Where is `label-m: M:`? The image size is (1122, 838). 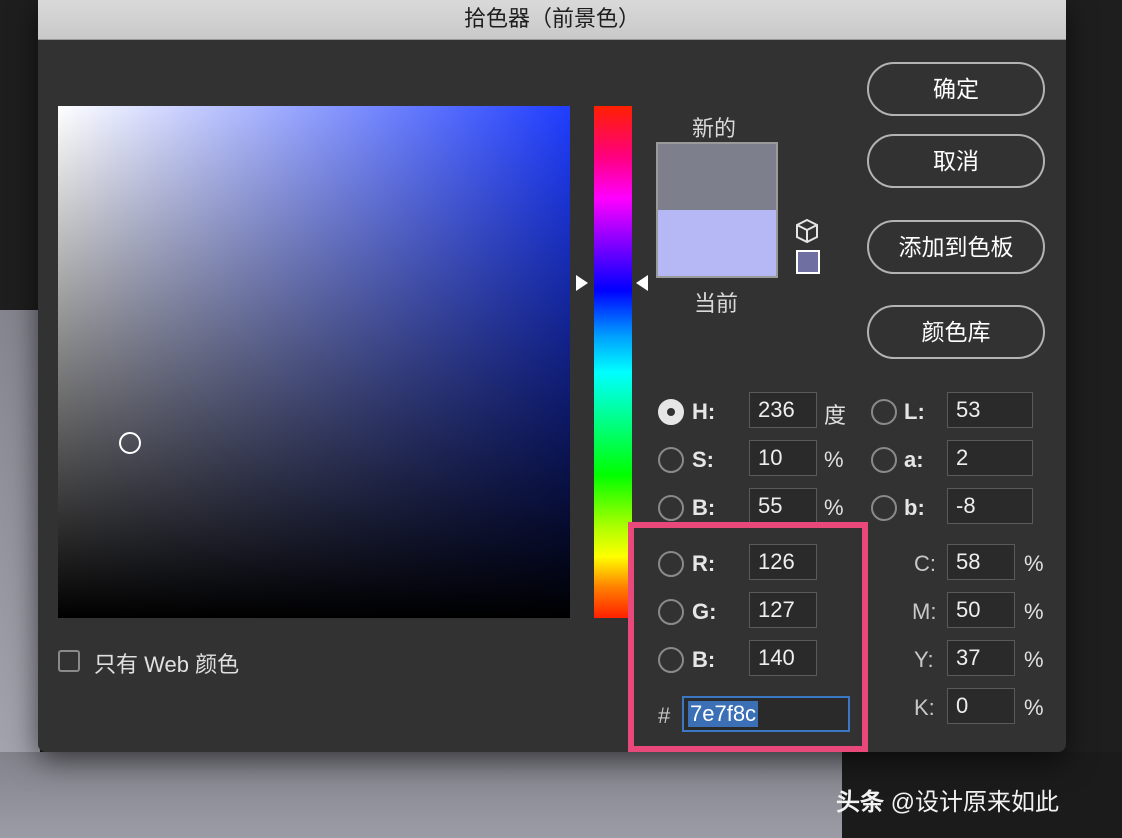 label-m: M: is located at coordinates (924, 612).